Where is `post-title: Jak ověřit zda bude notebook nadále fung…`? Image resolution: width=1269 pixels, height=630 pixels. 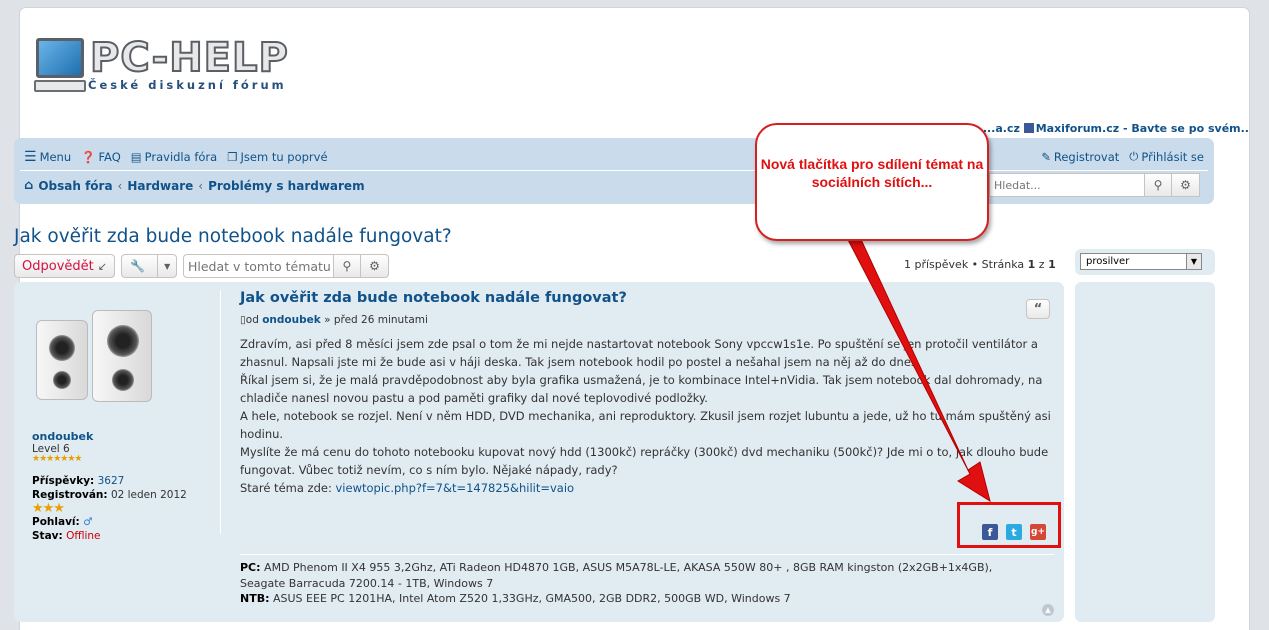 post-title: Jak ověřit zda bude notebook nadále fung… is located at coordinates (646, 298).